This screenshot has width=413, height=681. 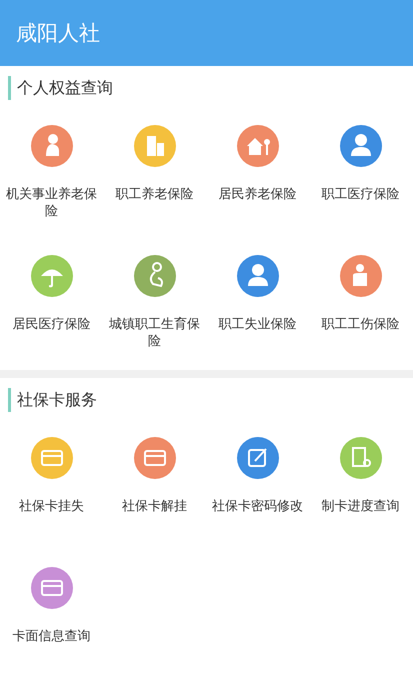 What do you see at coordinates (154, 175) in the screenshot?
I see `service-item: 职工养老保险` at bounding box center [154, 175].